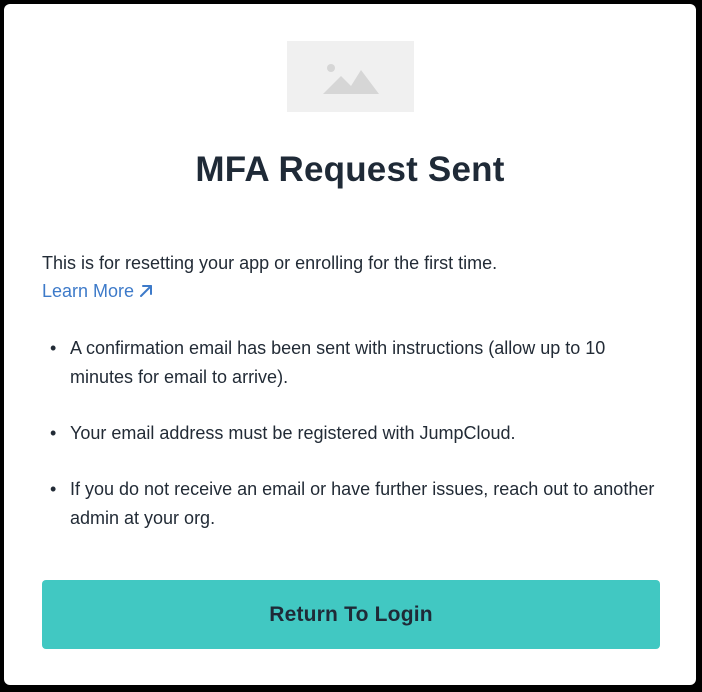 This screenshot has height=692, width=702. What do you see at coordinates (350, 169) in the screenshot?
I see `page-title: MFA Request Sent` at bounding box center [350, 169].